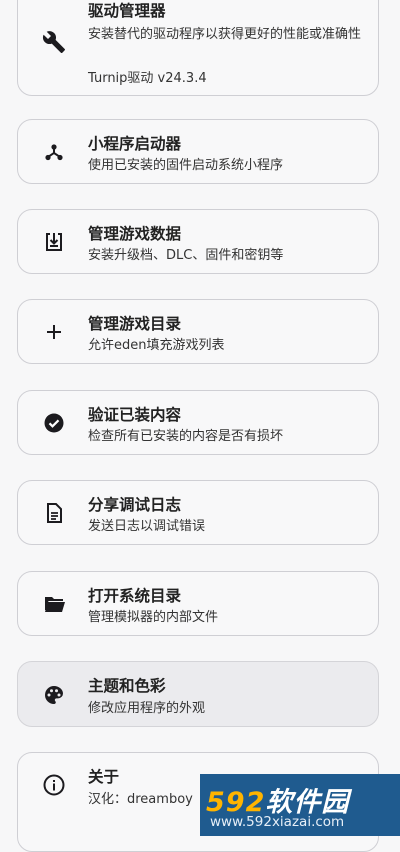 The width and height of the screenshot is (400, 852). I want to click on watermark-url: www.592xiazai.com, so click(277, 822).